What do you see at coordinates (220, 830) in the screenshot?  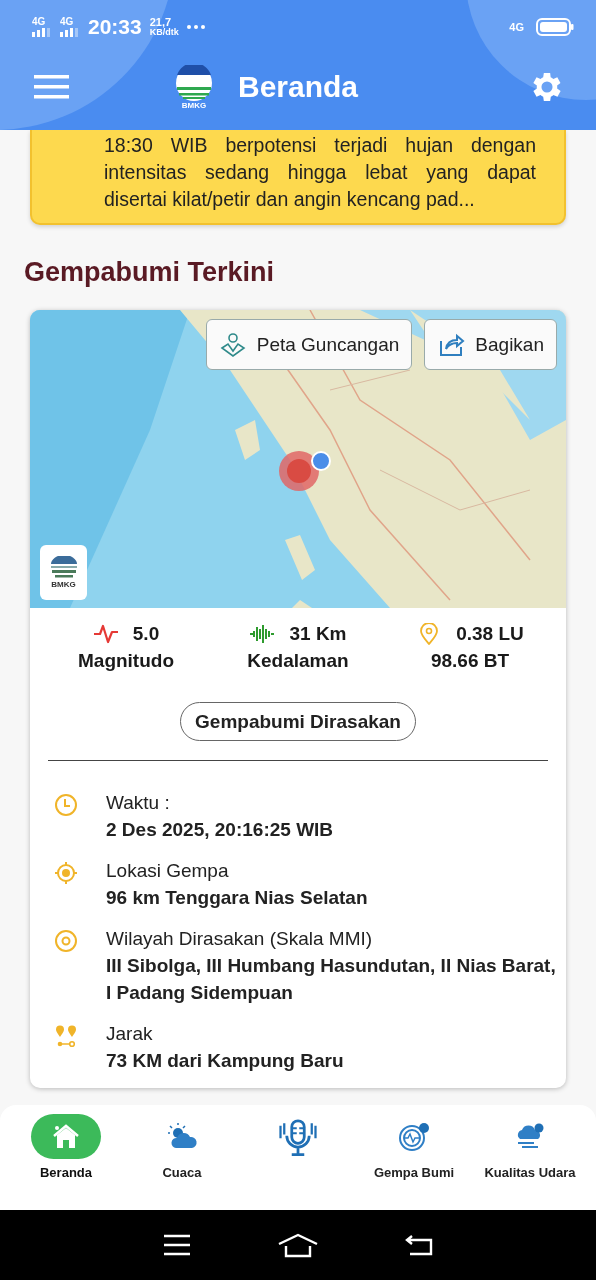 I see `detail-value: 2 Des 2025, 20:16:25 WIB` at bounding box center [220, 830].